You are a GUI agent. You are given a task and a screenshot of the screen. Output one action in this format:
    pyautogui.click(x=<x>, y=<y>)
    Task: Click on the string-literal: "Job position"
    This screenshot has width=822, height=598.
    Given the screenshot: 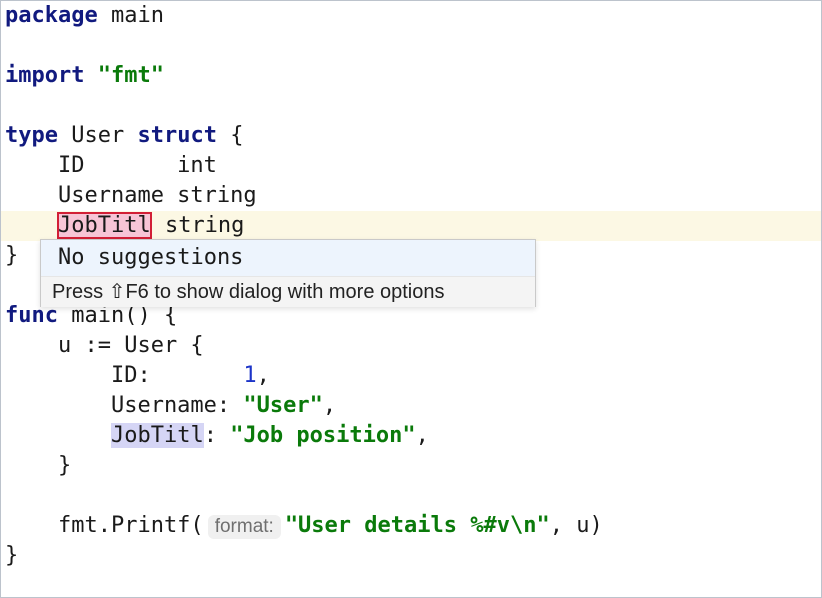 What is the action you would take?
    pyautogui.click(x=323, y=435)
    